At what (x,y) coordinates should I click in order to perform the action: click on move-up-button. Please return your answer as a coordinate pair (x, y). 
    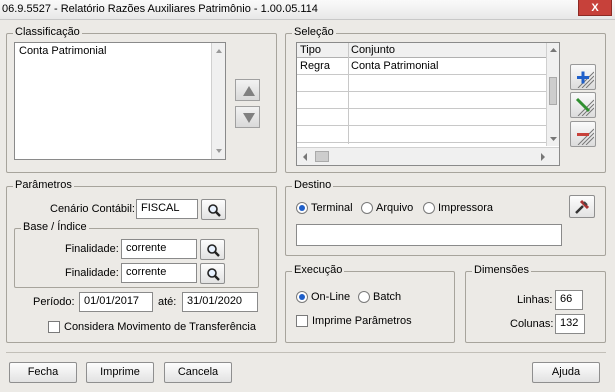
    Looking at the image, I should click on (247, 90).